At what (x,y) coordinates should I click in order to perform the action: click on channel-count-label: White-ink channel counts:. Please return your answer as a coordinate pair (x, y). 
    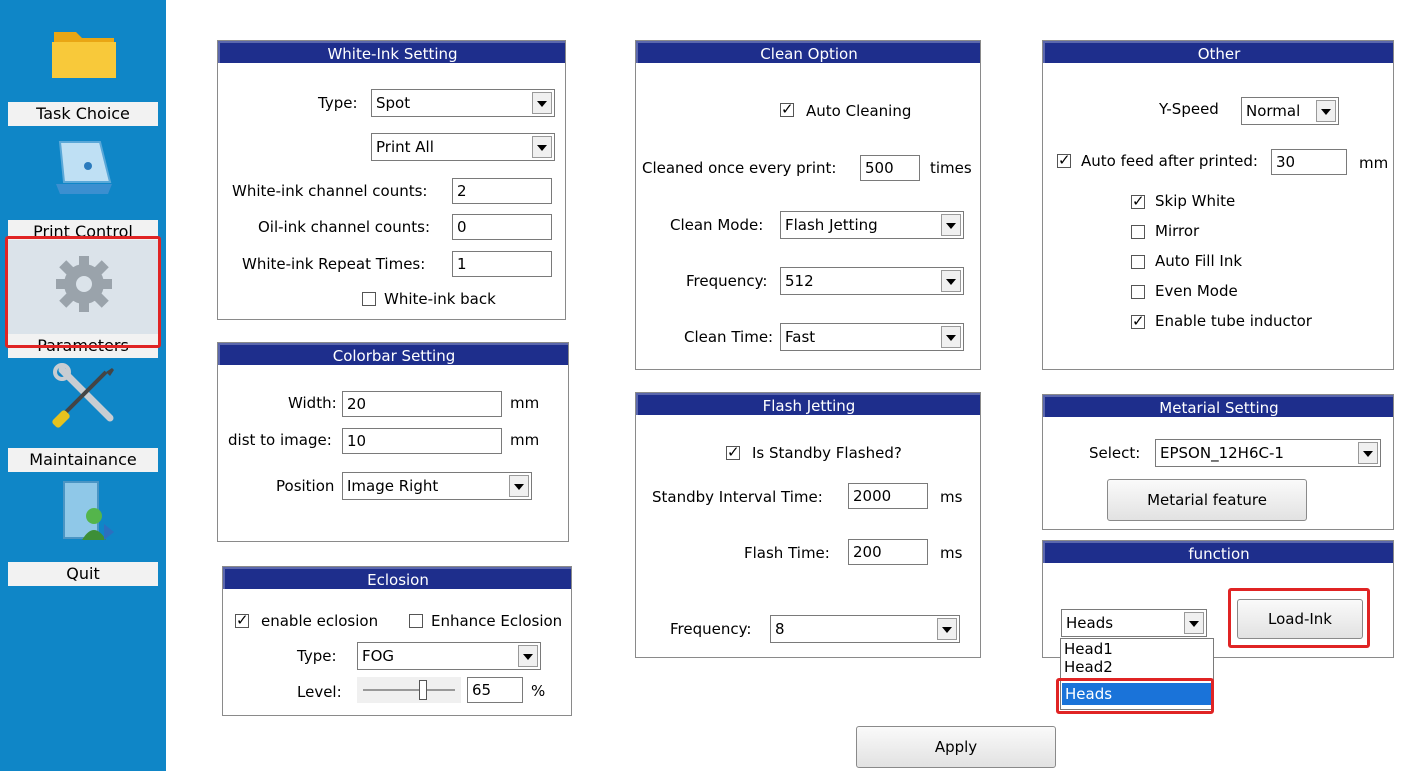
    Looking at the image, I should click on (330, 191).